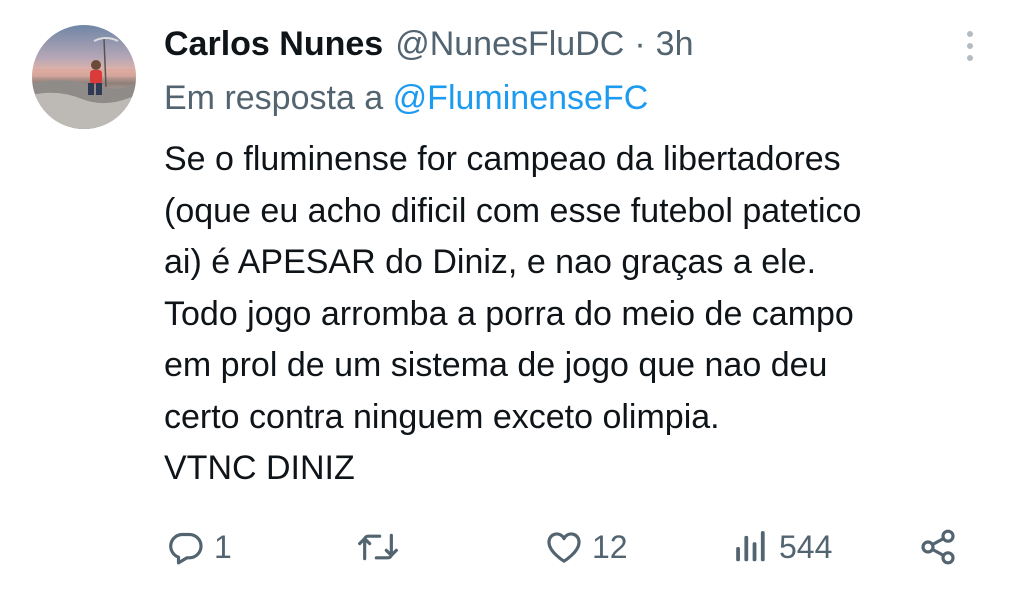 The height and width of the screenshot is (597, 1024). I want to click on views-icon, so click(752, 547).